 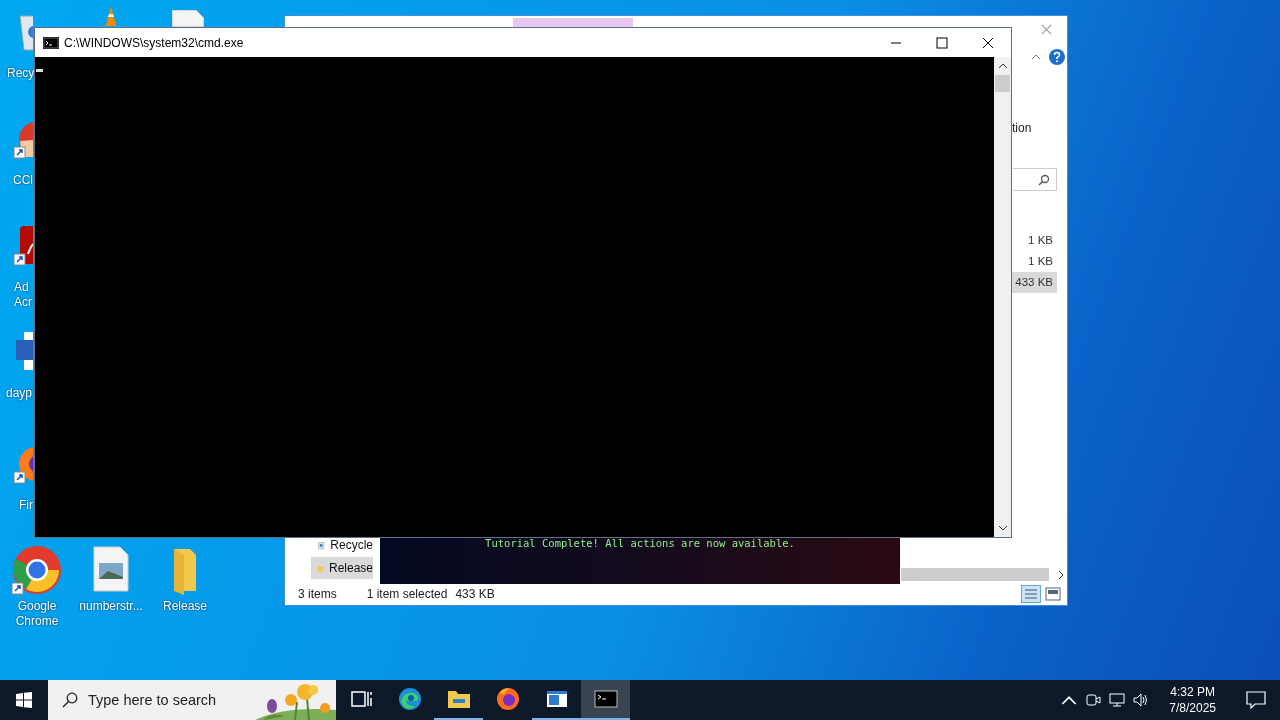 I want to click on volume-icon, so click(x=1141, y=700).